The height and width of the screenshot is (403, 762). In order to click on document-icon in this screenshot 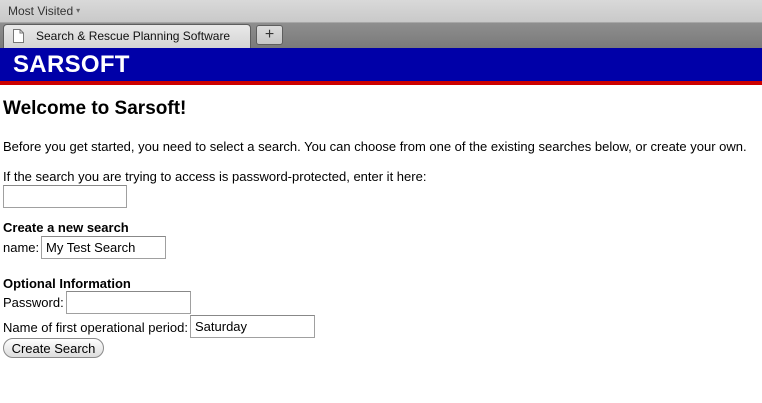, I will do `click(18, 36)`.